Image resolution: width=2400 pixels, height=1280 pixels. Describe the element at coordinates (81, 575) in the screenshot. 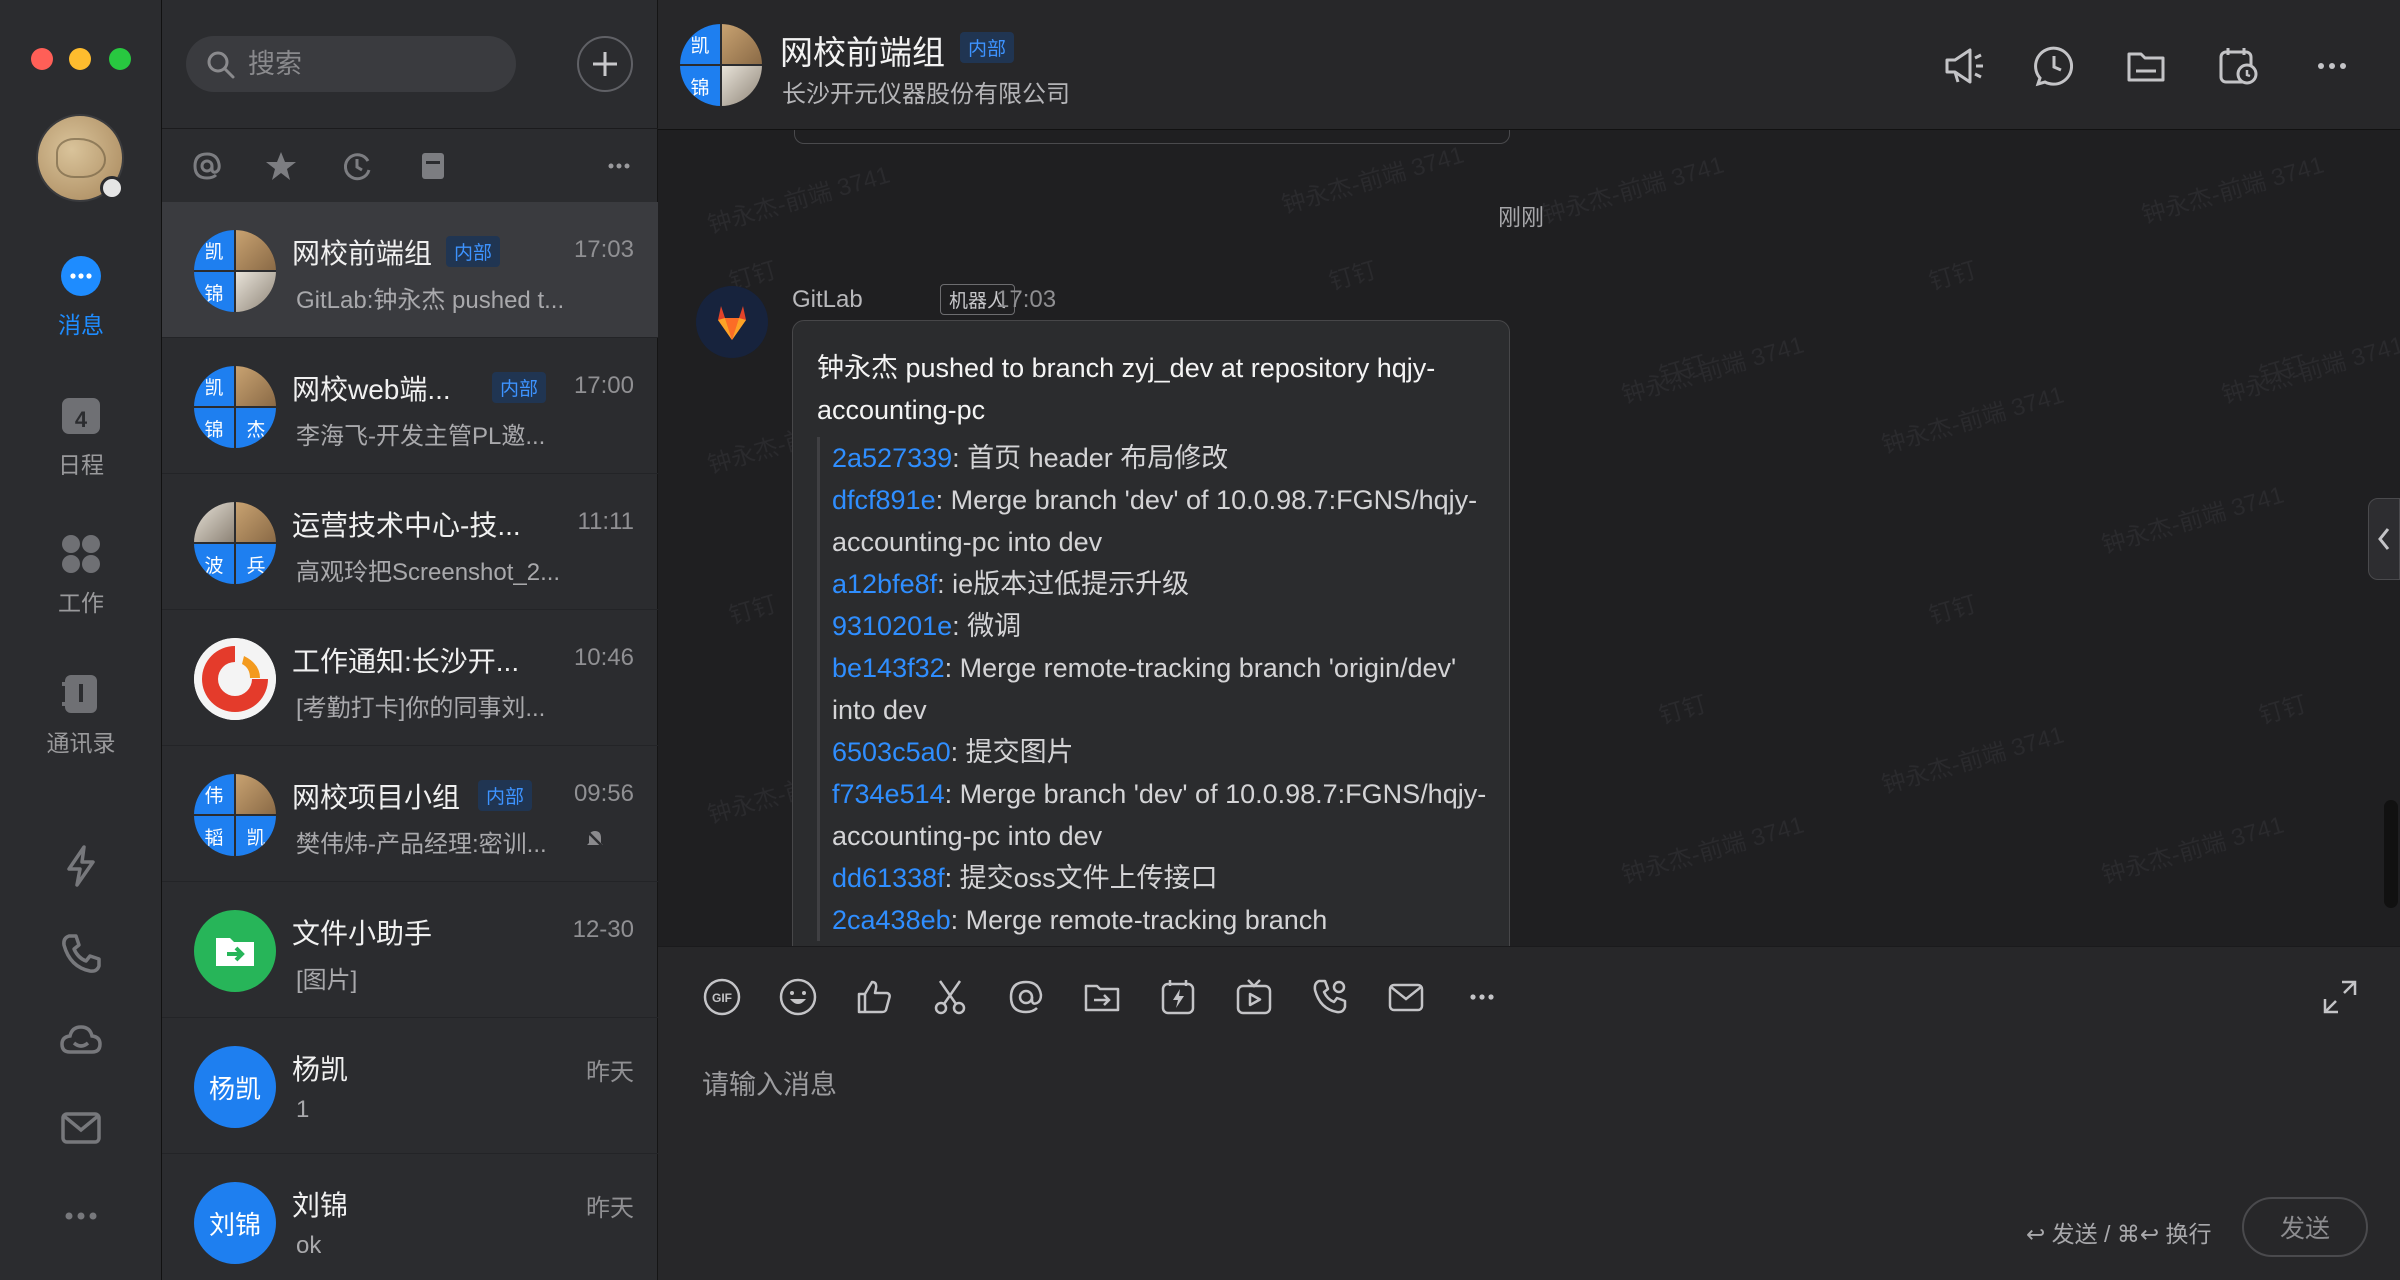

I see `nav-item-work: 工作` at that location.